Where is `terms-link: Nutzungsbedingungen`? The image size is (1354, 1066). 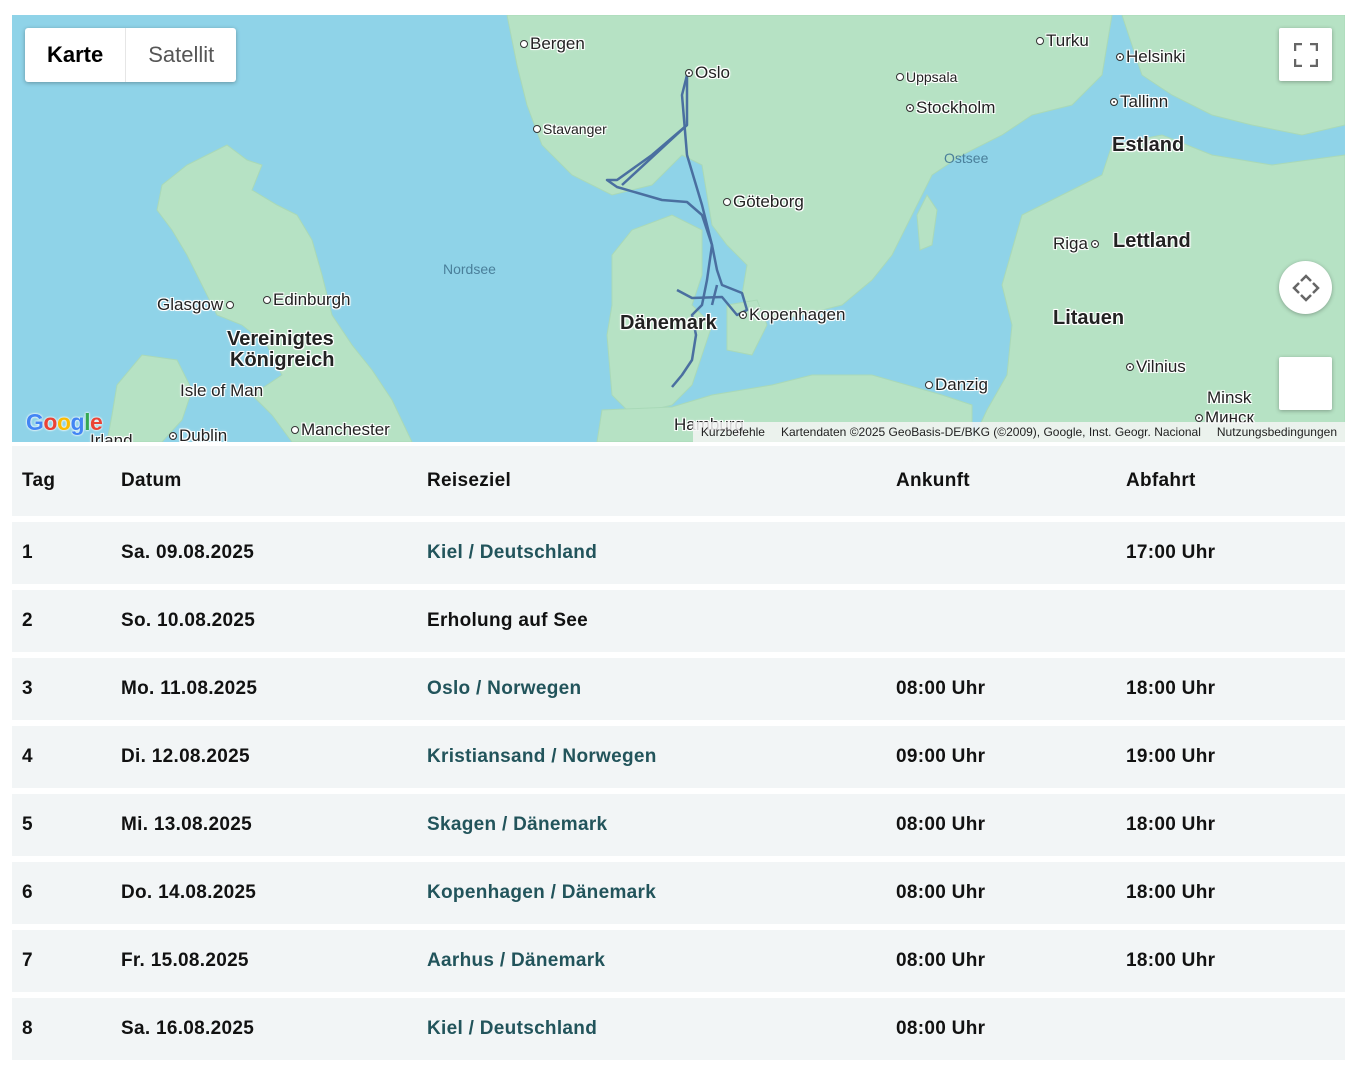 terms-link: Nutzungsbedingungen is located at coordinates (1277, 432).